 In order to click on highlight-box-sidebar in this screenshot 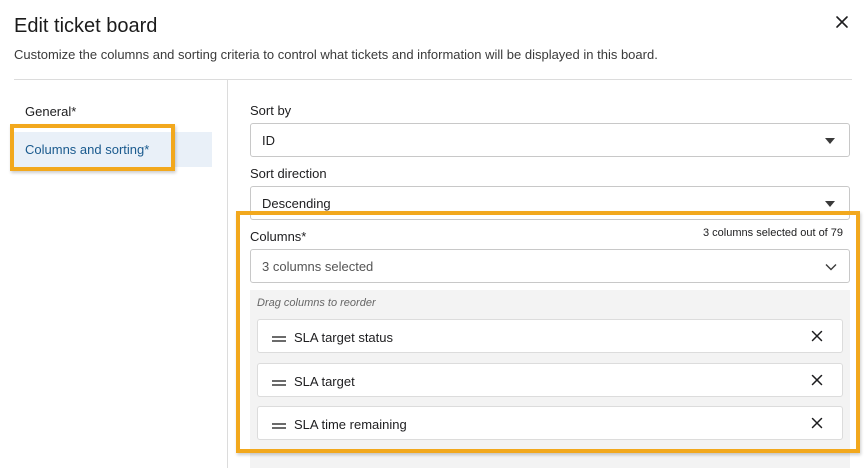, I will do `click(92, 147)`.